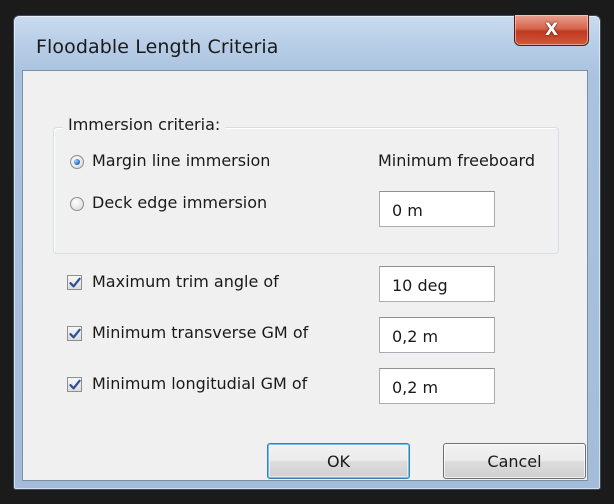 This screenshot has height=504, width=614. What do you see at coordinates (200, 332) in the screenshot?
I see `min-transverse-gm-label: Minimum transverse GM of` at bounding box center [200, 332].